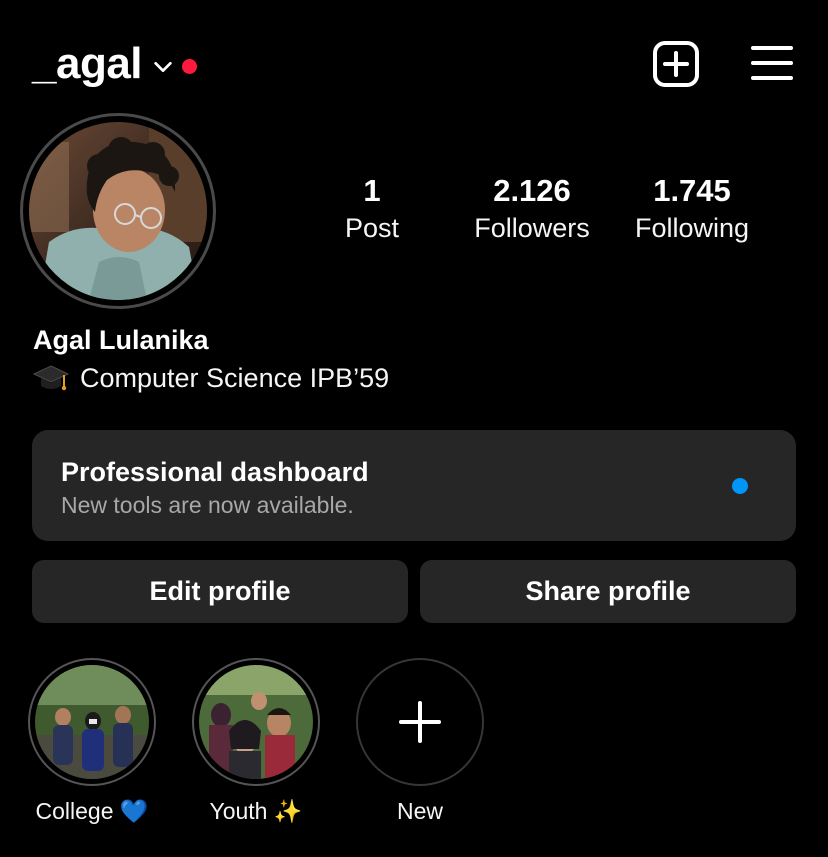 The image size is (828, 857). Describe the element at coordinates (256, 811) in the screenshot. I see `highlight-label-youth: Youth ✨` at that location.